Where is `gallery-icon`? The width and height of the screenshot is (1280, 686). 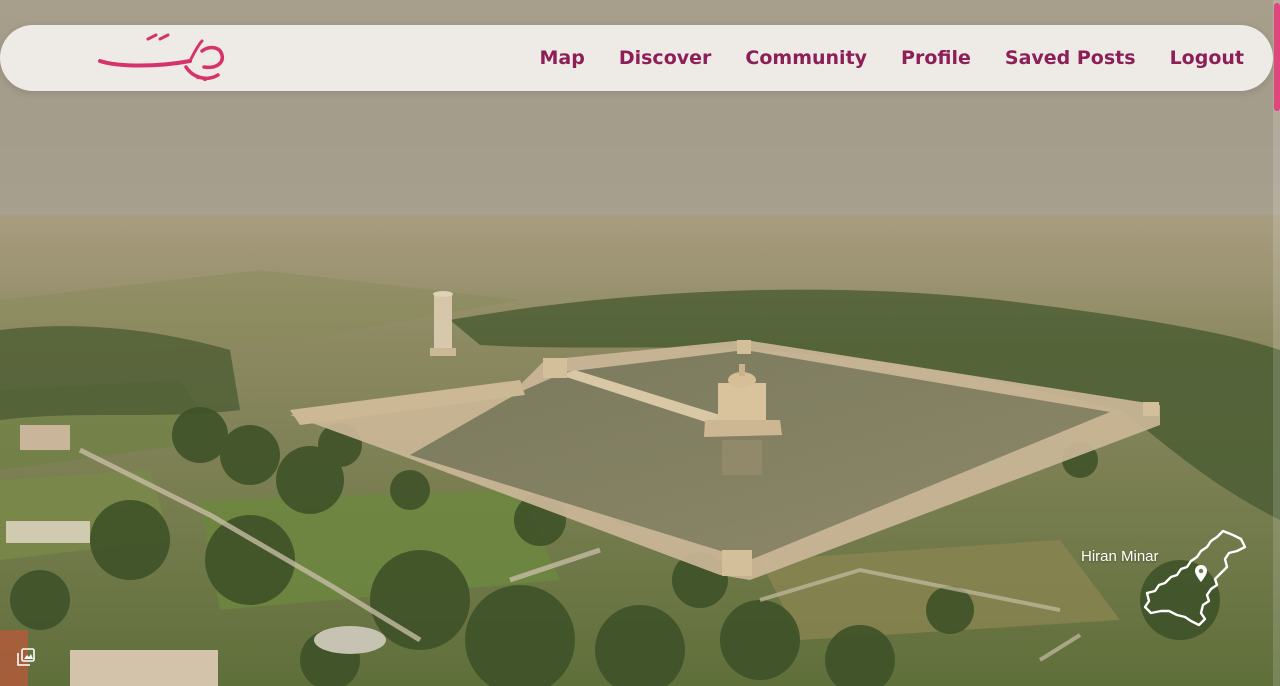 gallery-icon is located at coordinates (26, 657).